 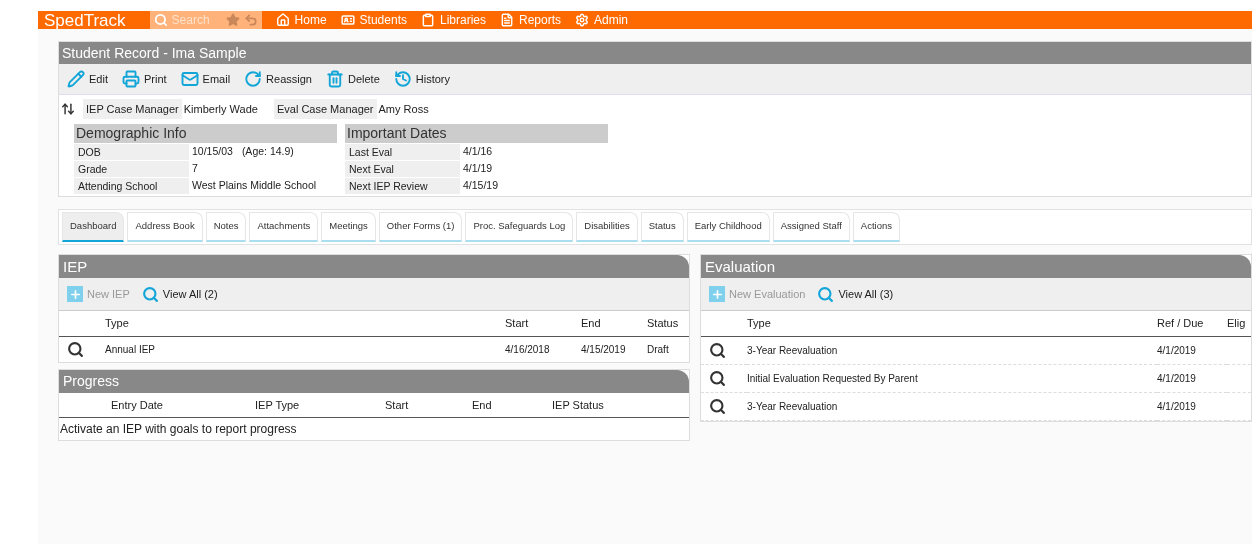 What do you see at coordinates (68, 109) in the screenshot?
I see `expand-icon` at bounding box center [68, 109].